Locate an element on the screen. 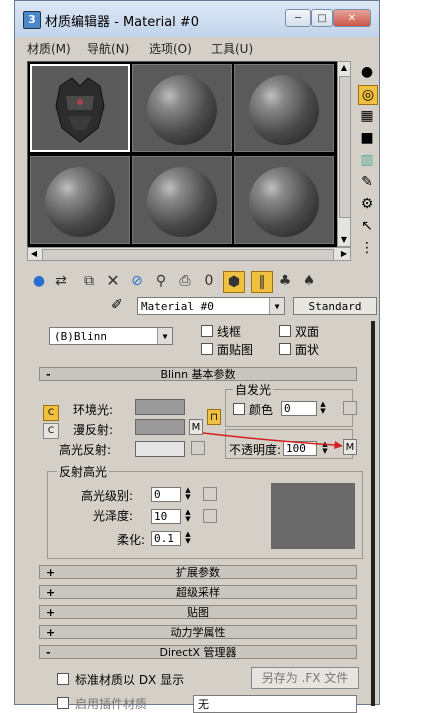 The height and width of the screenshot is (713, 446). options-icon: ⚙ is located at coordinates (367, 204).